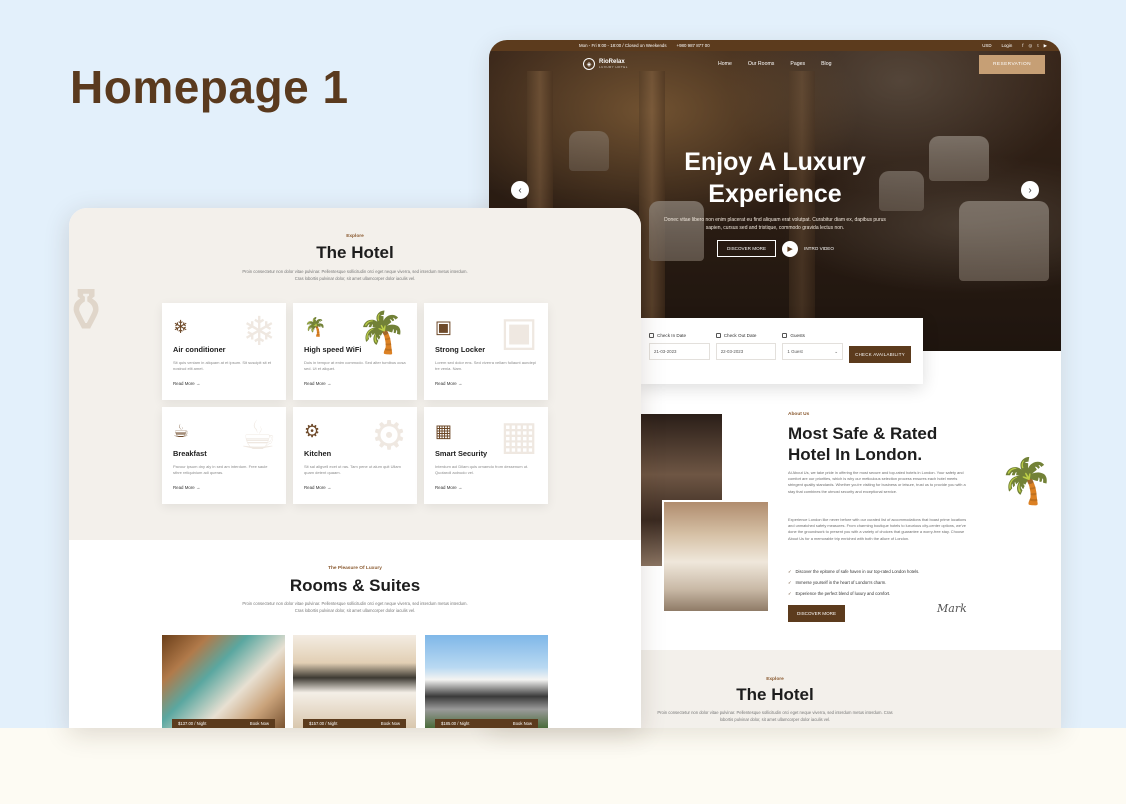 The height and width of the screenshot is (804, 1126). What do you see at coordinates (716, 556) in the screenshot?
I see `hotel-bedroom-image` at bounding box center [716, 556].